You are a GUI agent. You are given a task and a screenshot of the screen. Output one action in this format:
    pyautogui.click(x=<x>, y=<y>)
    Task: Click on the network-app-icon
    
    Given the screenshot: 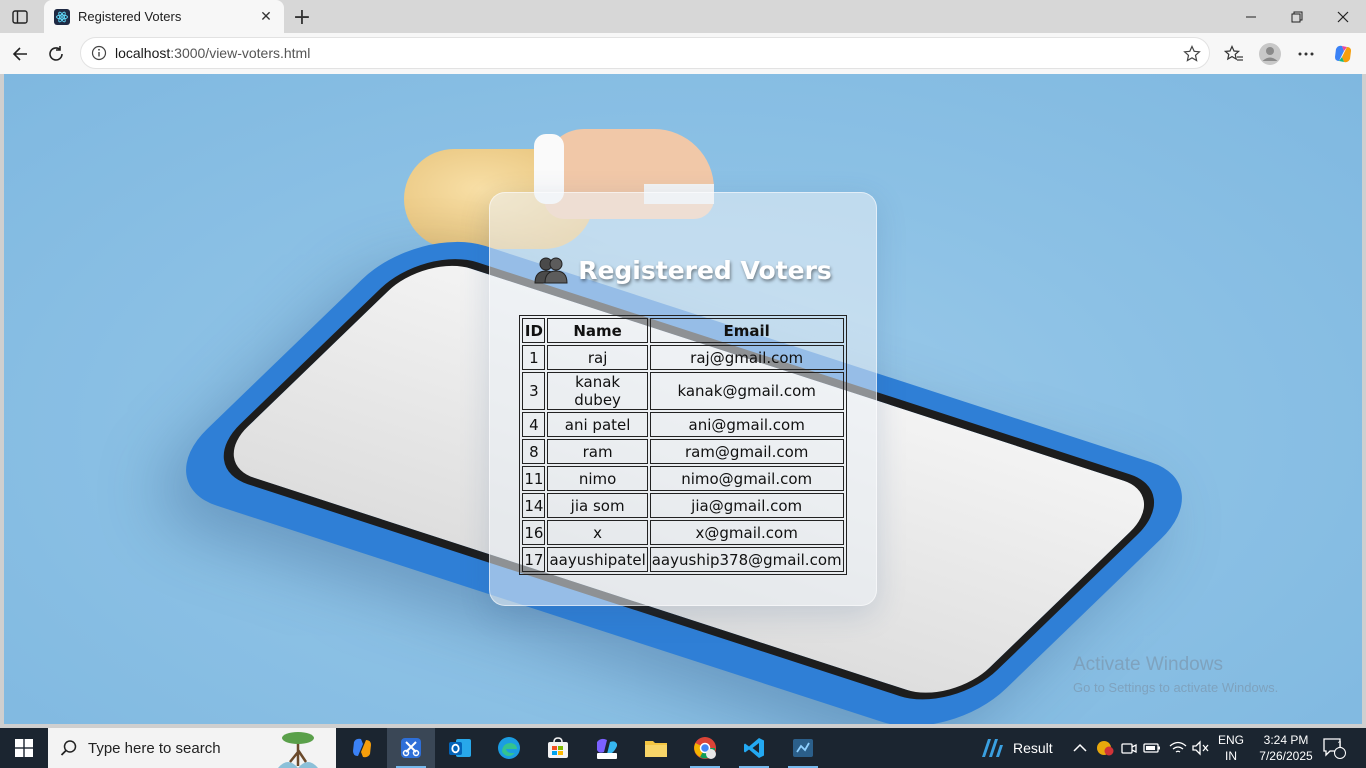 What is the action you would take?
    pyautogui.click(x=803, y=748)
    